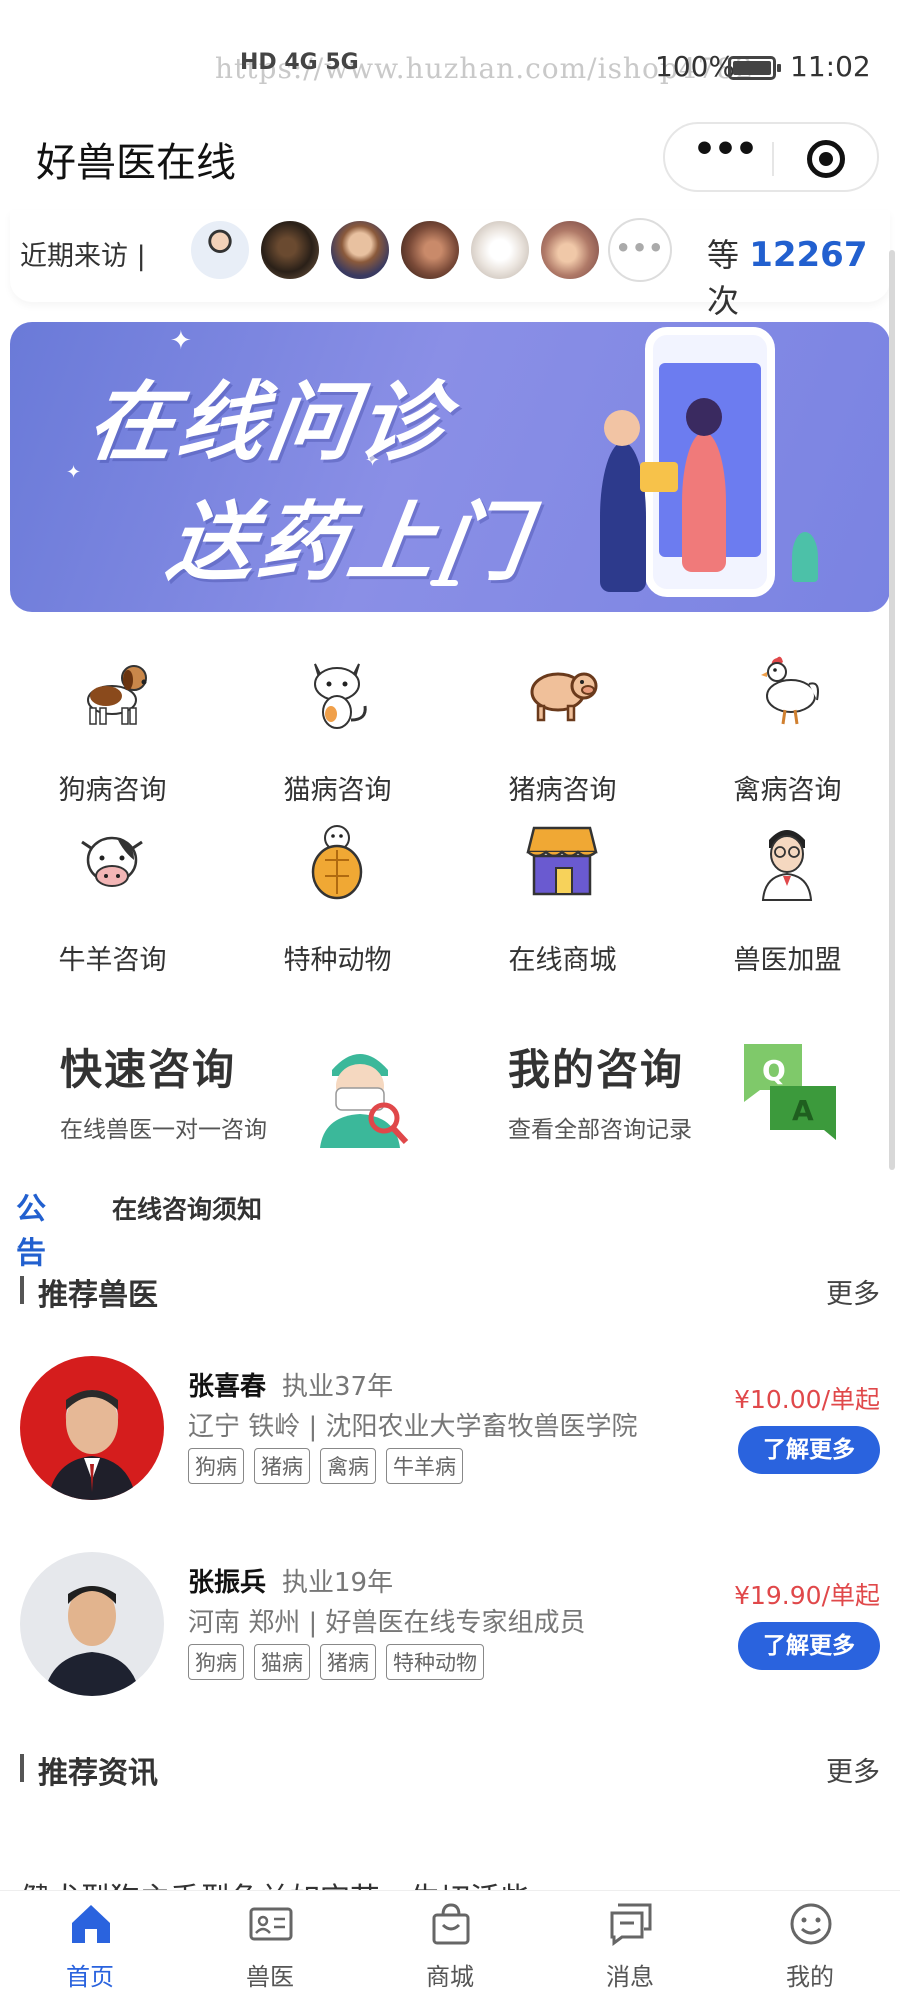 This screenshot has width=900, height=2000. I want to click on vet-tag: 特种动物, so click(435, 1662).